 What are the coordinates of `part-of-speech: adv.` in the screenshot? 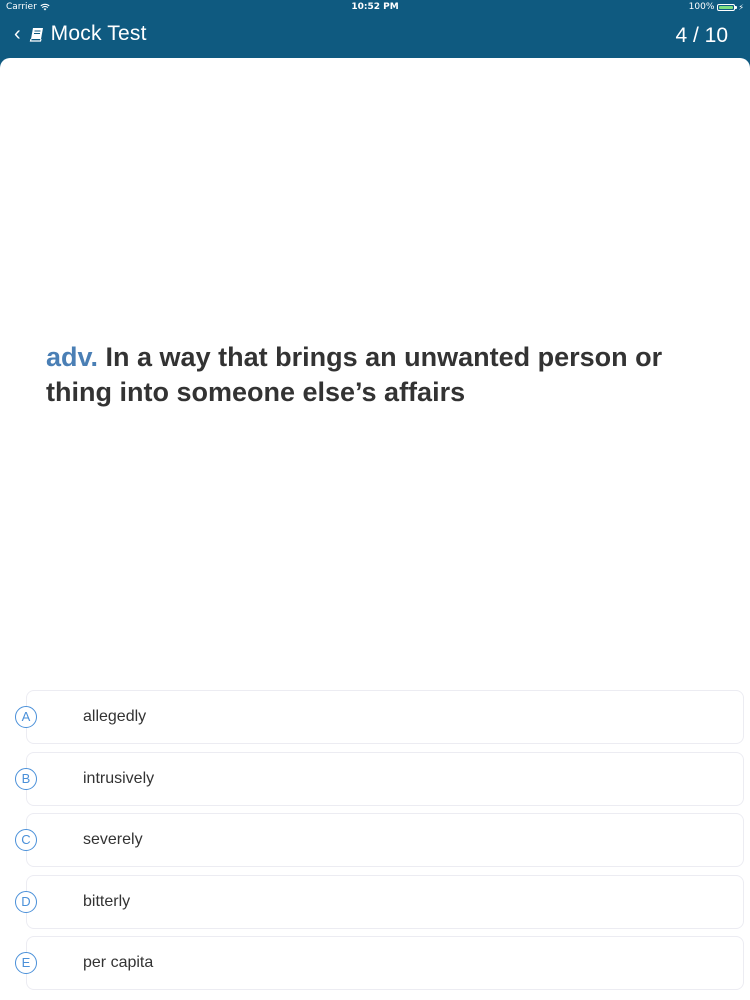 It's located at (72, 357).